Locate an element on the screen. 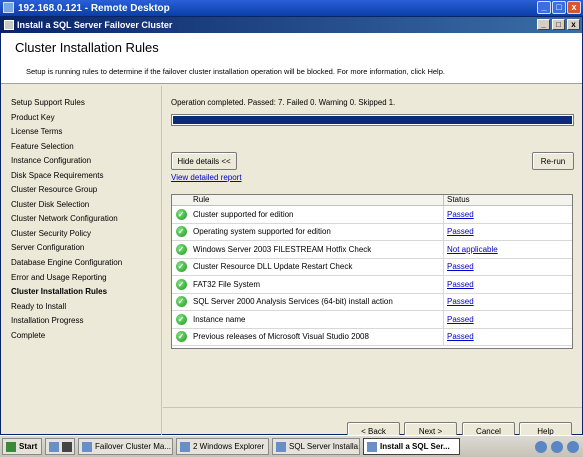 Image resolution: width=583 pixels, height=457 pixels. rule-row: ✓ Instance name Passed is located at coordinates (372, 320).